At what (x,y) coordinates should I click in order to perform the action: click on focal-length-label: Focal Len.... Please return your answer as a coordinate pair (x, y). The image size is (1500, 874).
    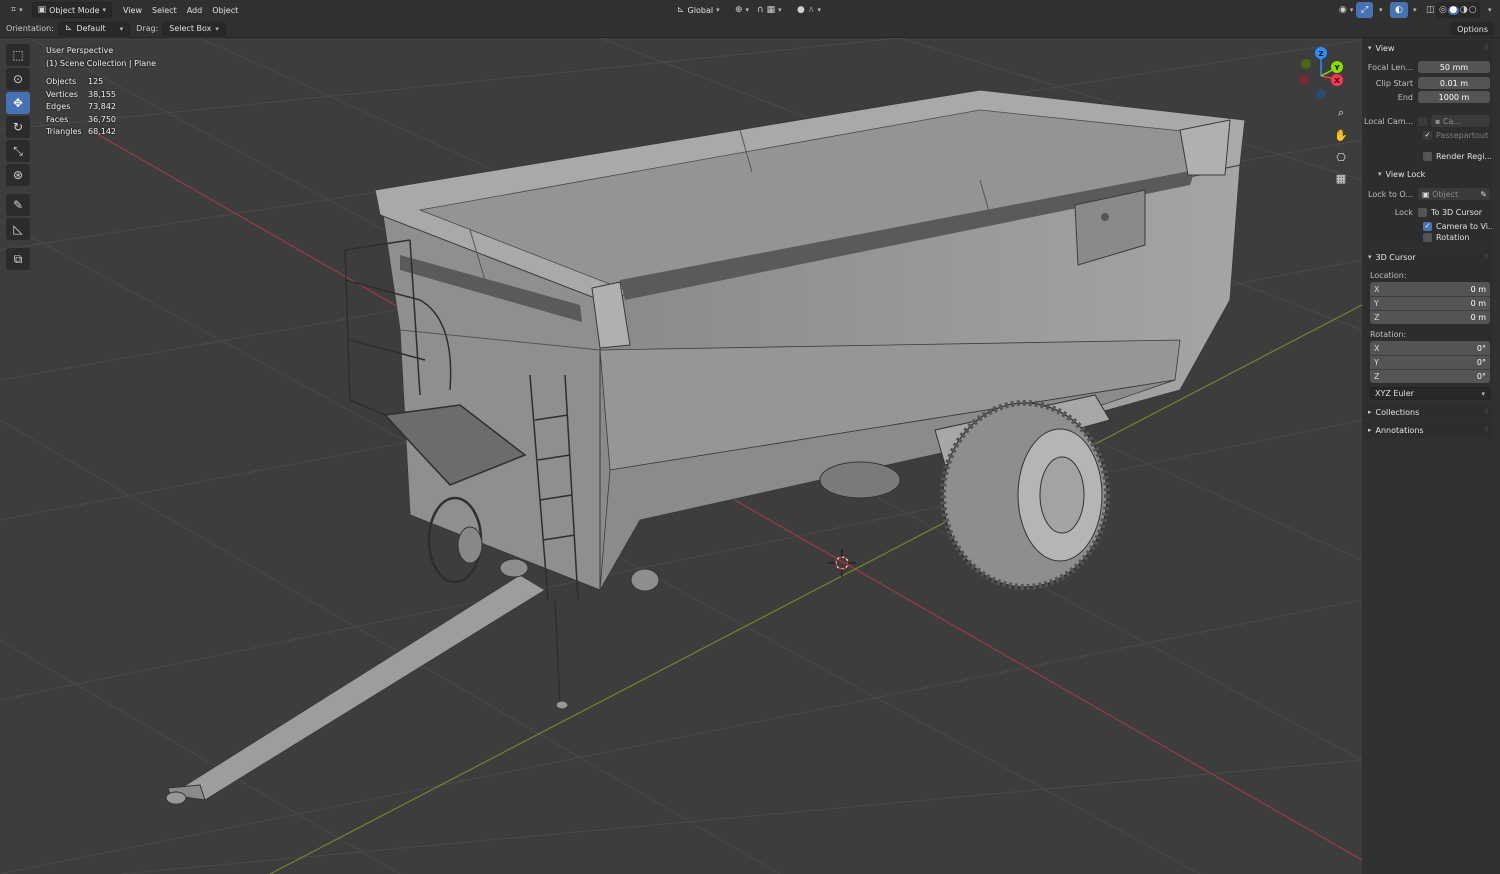
    Looking at the image, I should click on (1390, 67).